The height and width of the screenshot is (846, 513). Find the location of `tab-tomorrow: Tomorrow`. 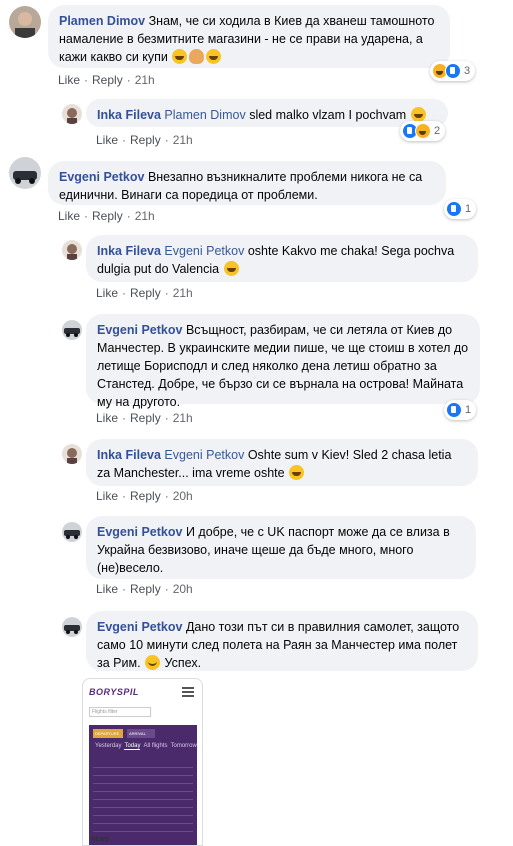

tab-tomorrow: Tomorrow is located at coordinates (183, 746).